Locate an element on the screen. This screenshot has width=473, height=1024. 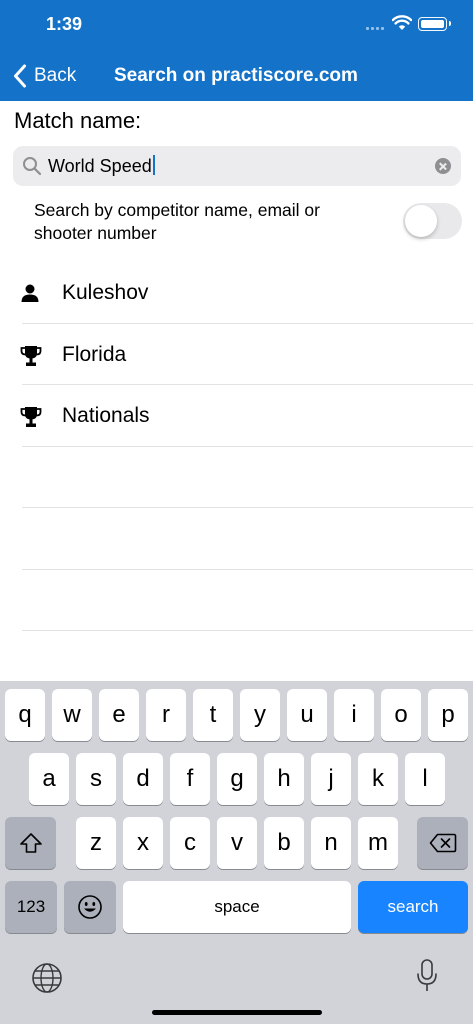
match-search-input: World Speed is located at coordinates (237, 166).